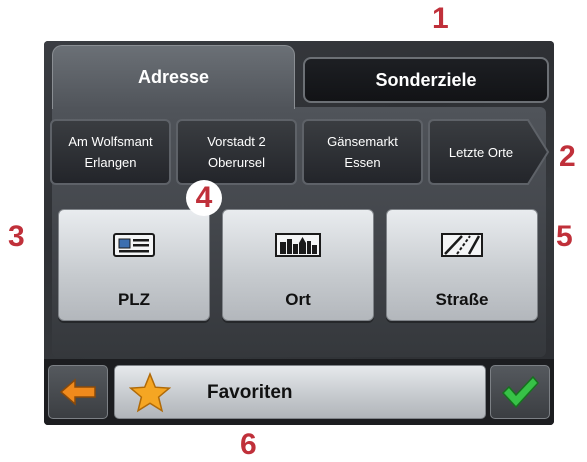 This screenshot has width=587, height=462. What do you see at coordinates (250, 392) in the screenshot?
I see `favorites-label: Favoriten` at bounding box center [250, 392].